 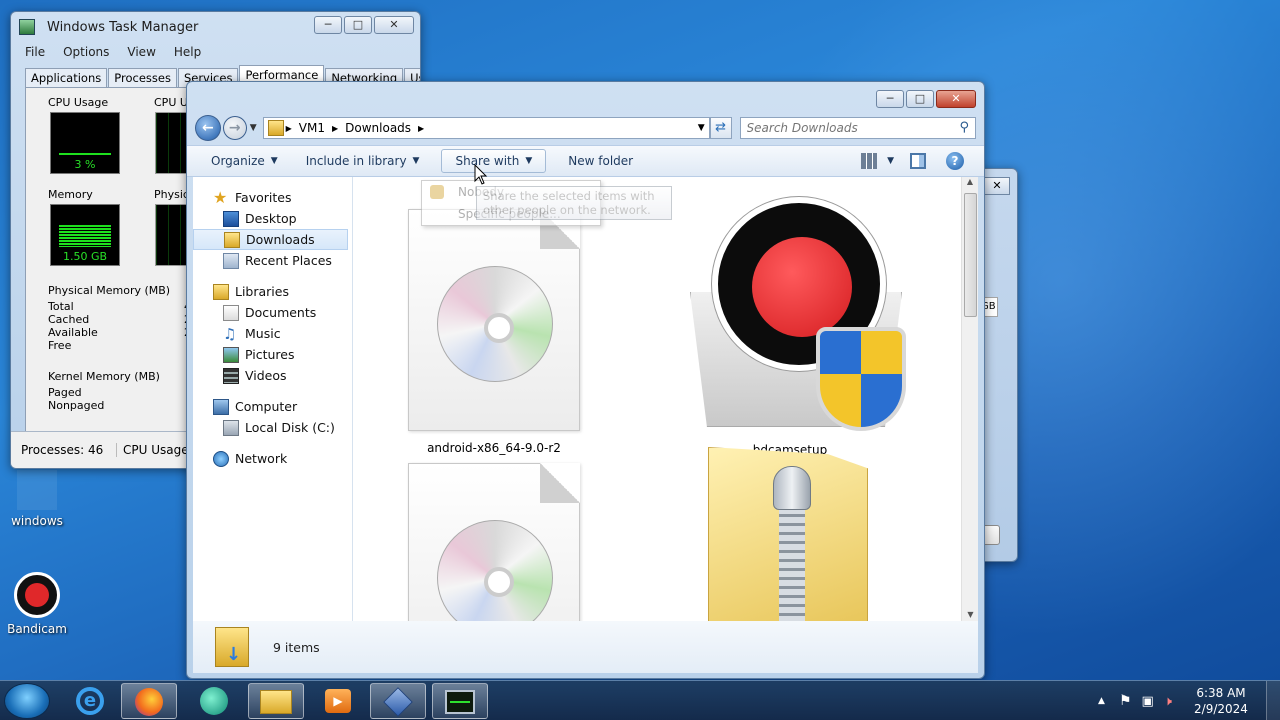 What do you see at coordinates (272, 333) in the screenshot?
I see `nav-music: ♫ Music` at bounding box center [272, 333].